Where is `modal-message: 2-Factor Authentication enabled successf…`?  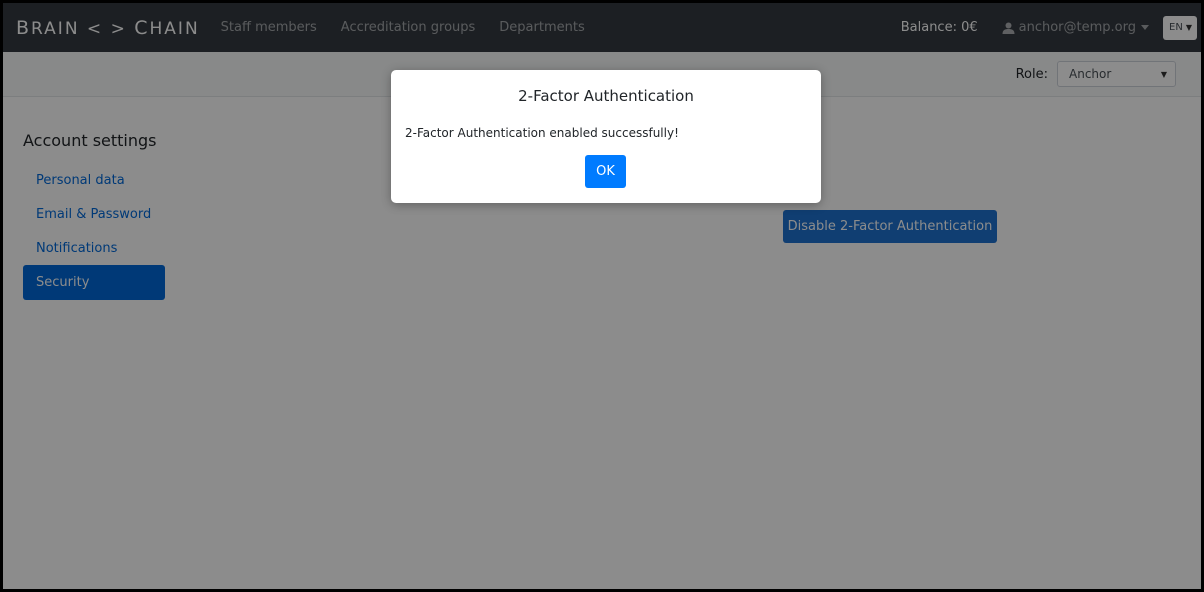
modal-message: 2-Factor Authentication enabled successf… is located at coordinates (542, 133).